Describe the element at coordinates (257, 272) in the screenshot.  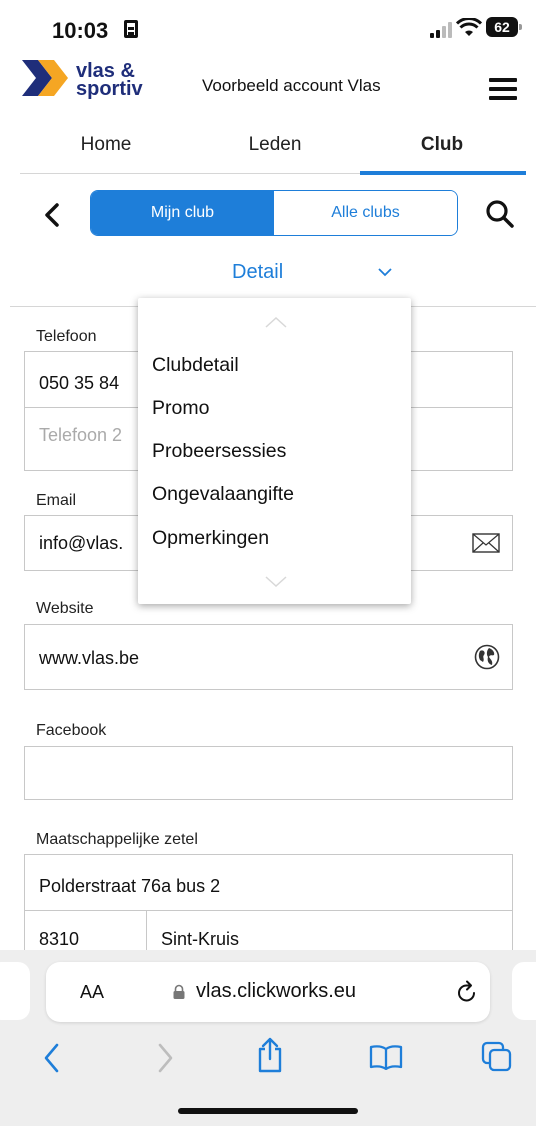
I see `detail-select: Detail` at that location.